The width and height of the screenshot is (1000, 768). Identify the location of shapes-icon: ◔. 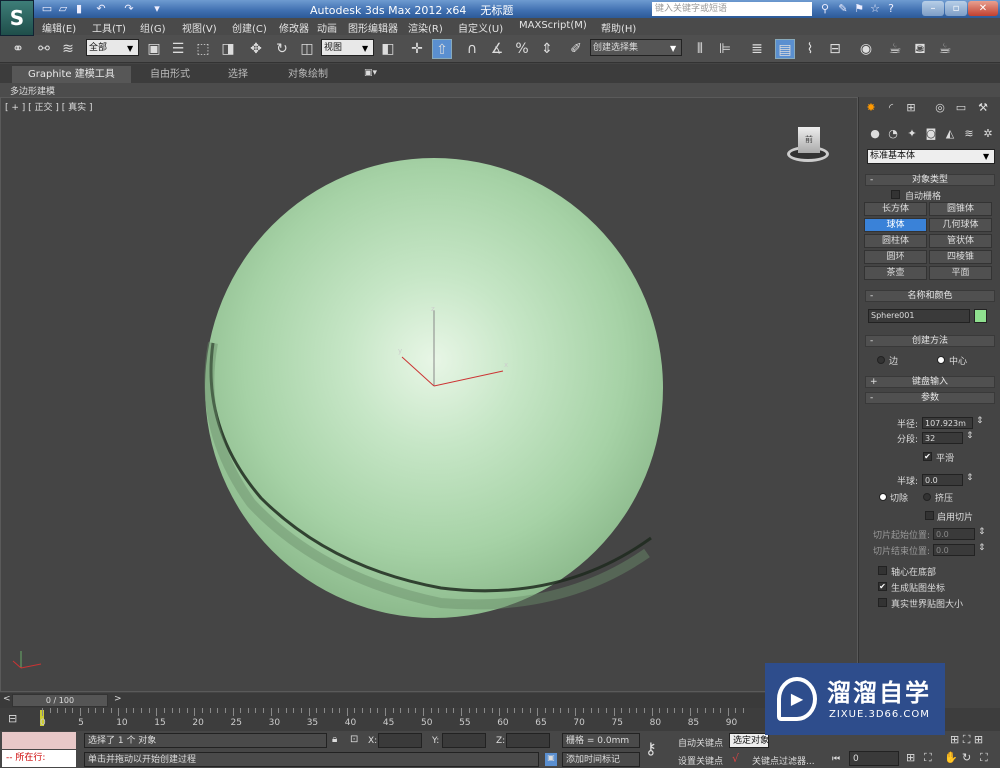
(893, 135).